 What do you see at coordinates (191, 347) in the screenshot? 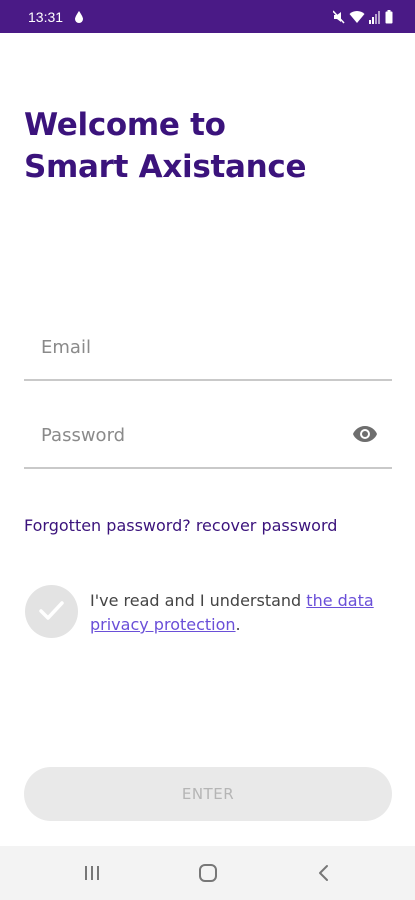
I see `email-input` at bounding box center [191, 347].